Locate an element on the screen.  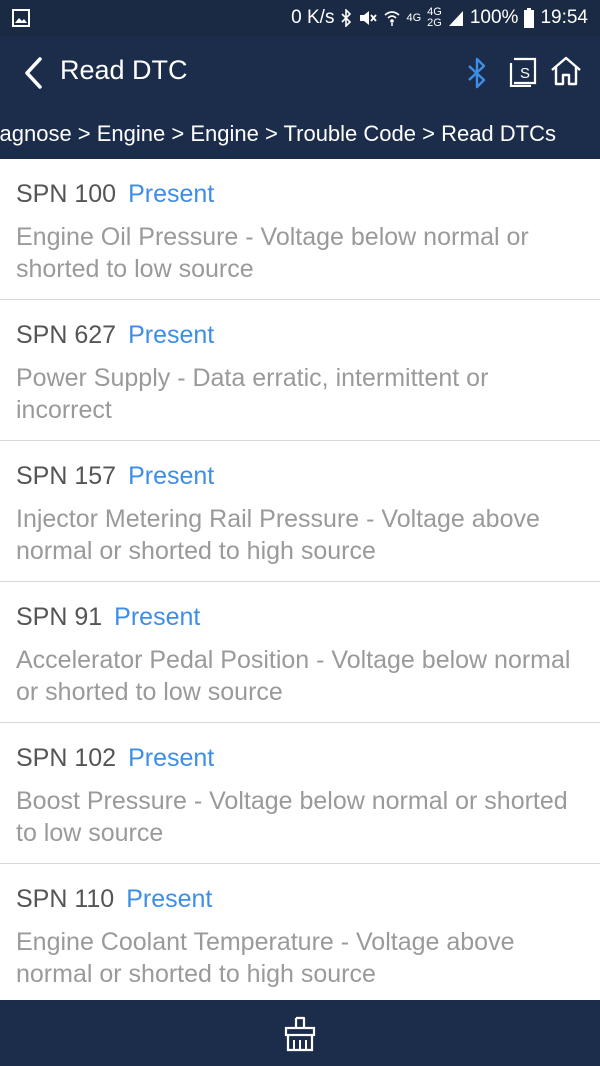
battery-percent: 100% is located at coordinates (494, 17).